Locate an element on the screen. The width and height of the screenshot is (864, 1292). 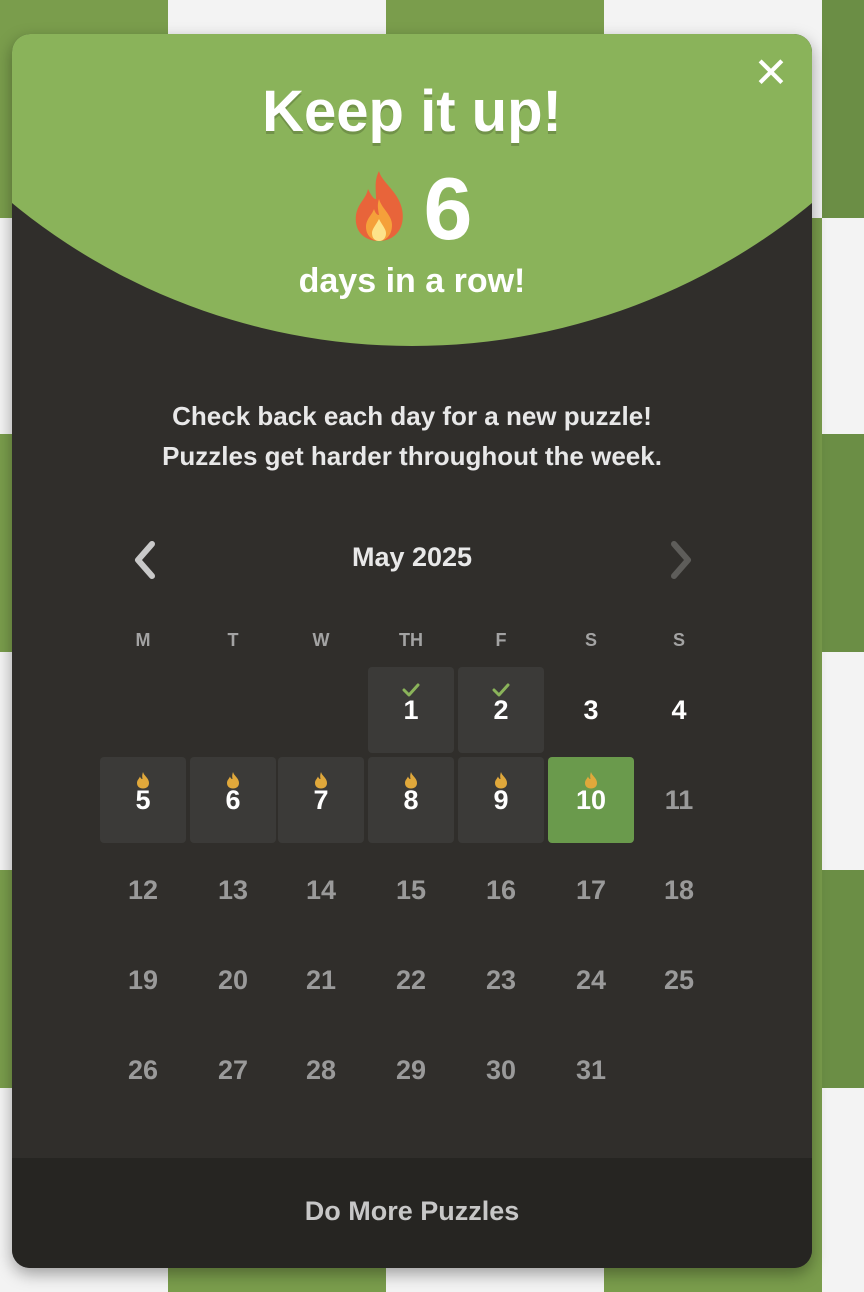
day-number: 27 is located at coordinates (233, 1070).